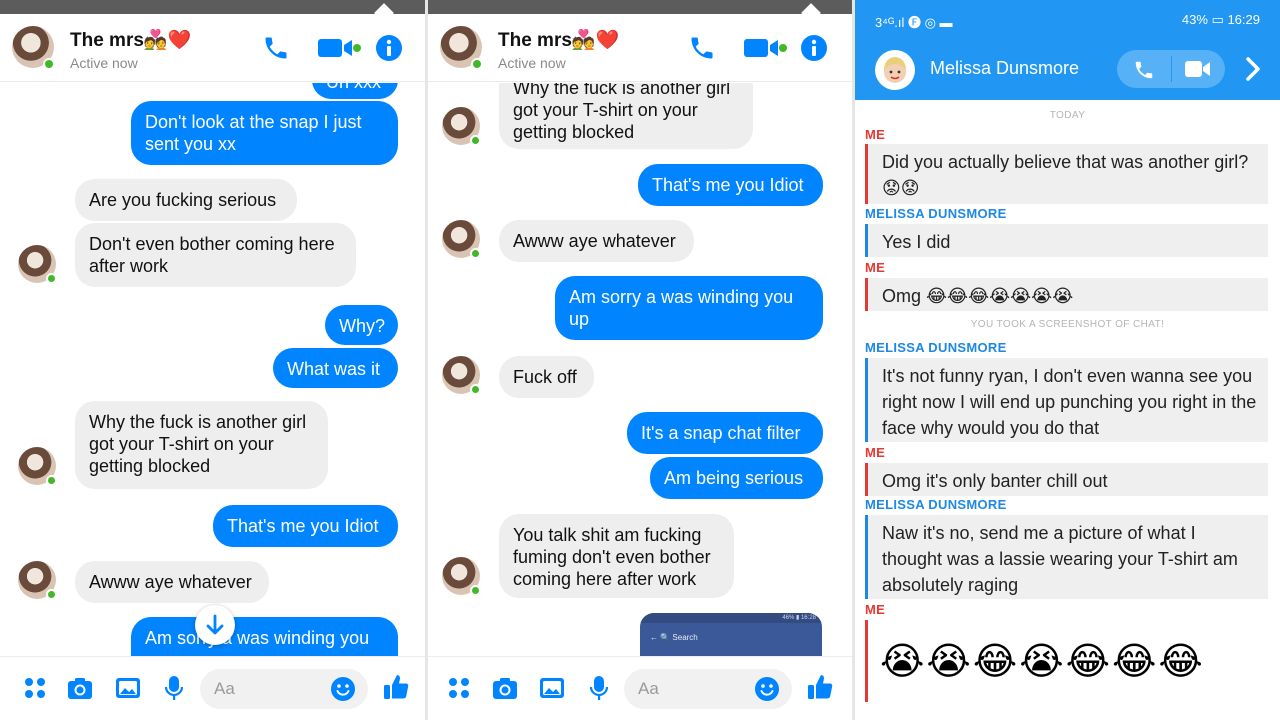 The width and height of the screenshot is (1280, 720). What do you see at coordinates (1194, 19) in the screenshot?
I see `battery-level: 43%` at bounding box center [1194, 19].